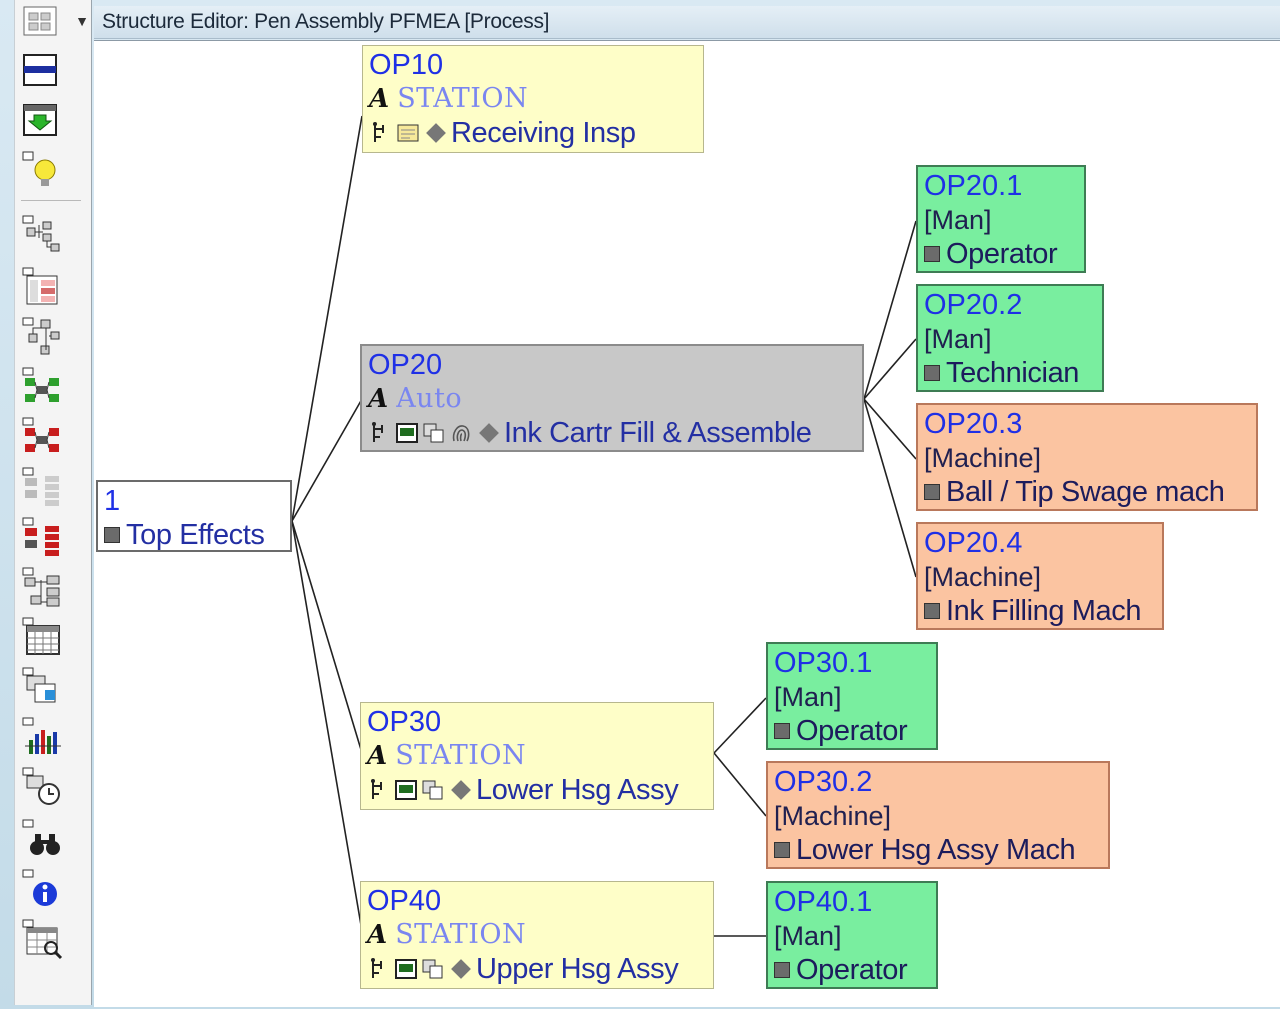 The image size is (1280, 1009). Describe the element at coordinates (429, 398) in the screenshot. I see `operation-category: Auto` at that location.